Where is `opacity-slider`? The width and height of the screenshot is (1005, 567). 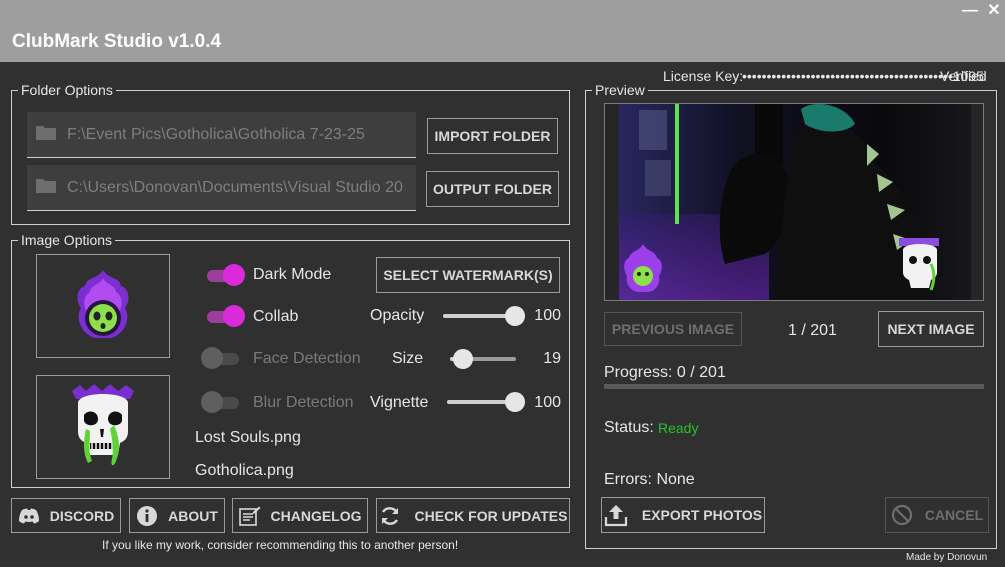
opacity-slider is located at coordinates (484, 316).